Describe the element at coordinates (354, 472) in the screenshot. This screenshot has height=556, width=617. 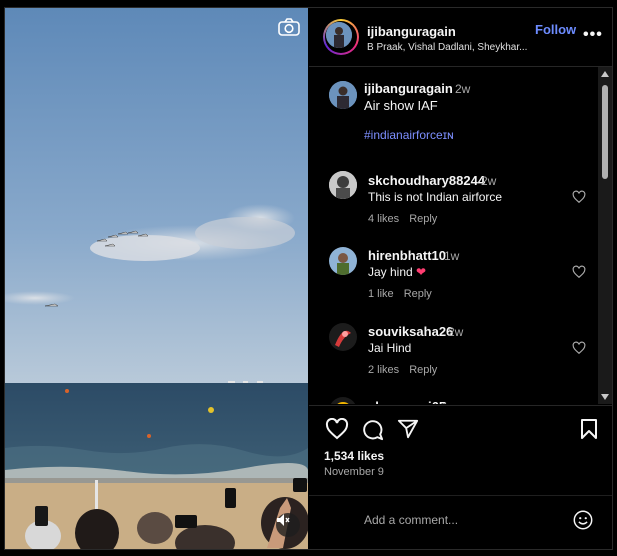
I see `post-date: November 9` at that location.